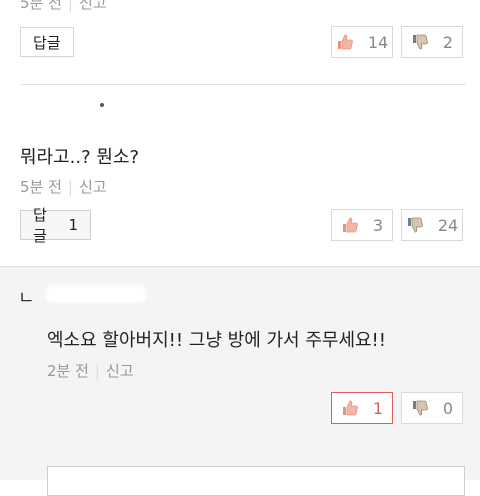  Describe the element at coordinates (448, 408) in the screenshot. I see `dislike-count: 0` at that location.